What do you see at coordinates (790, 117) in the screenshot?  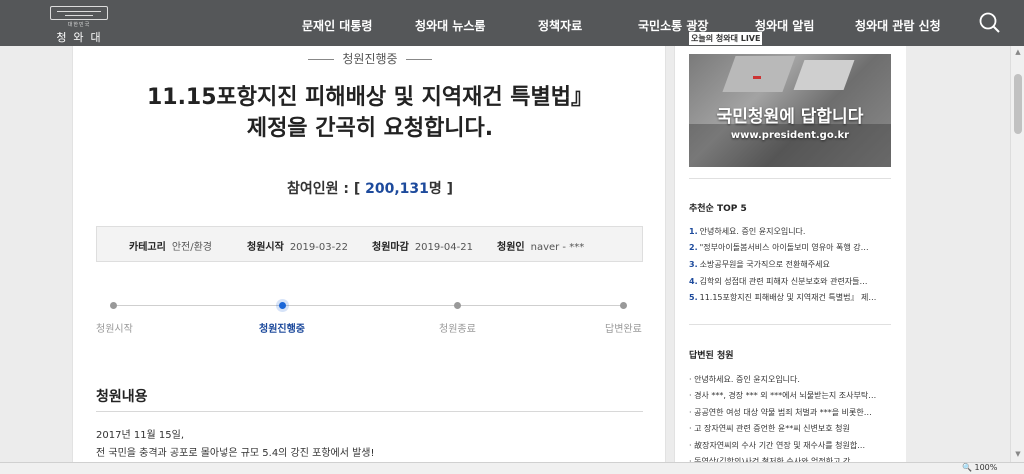 I see `banner-headline: 국민청원에 답합니다` at bounding box center [790, 117].